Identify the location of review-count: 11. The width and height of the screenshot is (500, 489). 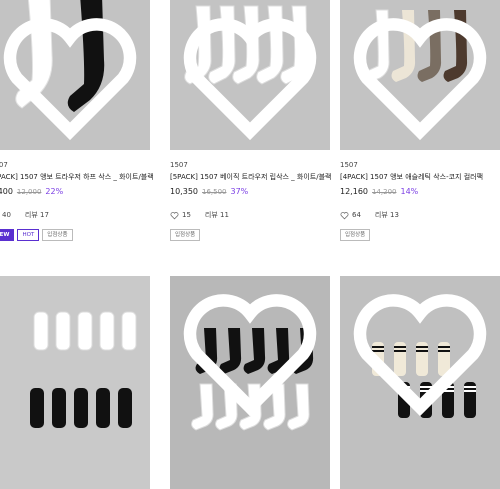
(224, 215).